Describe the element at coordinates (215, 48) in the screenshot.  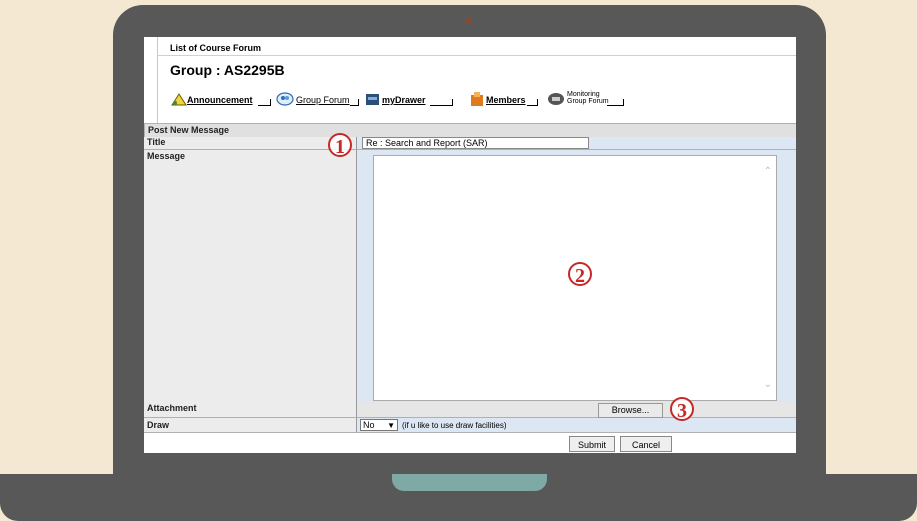
I see `breadcrumb: List of Course Forum` at that location.